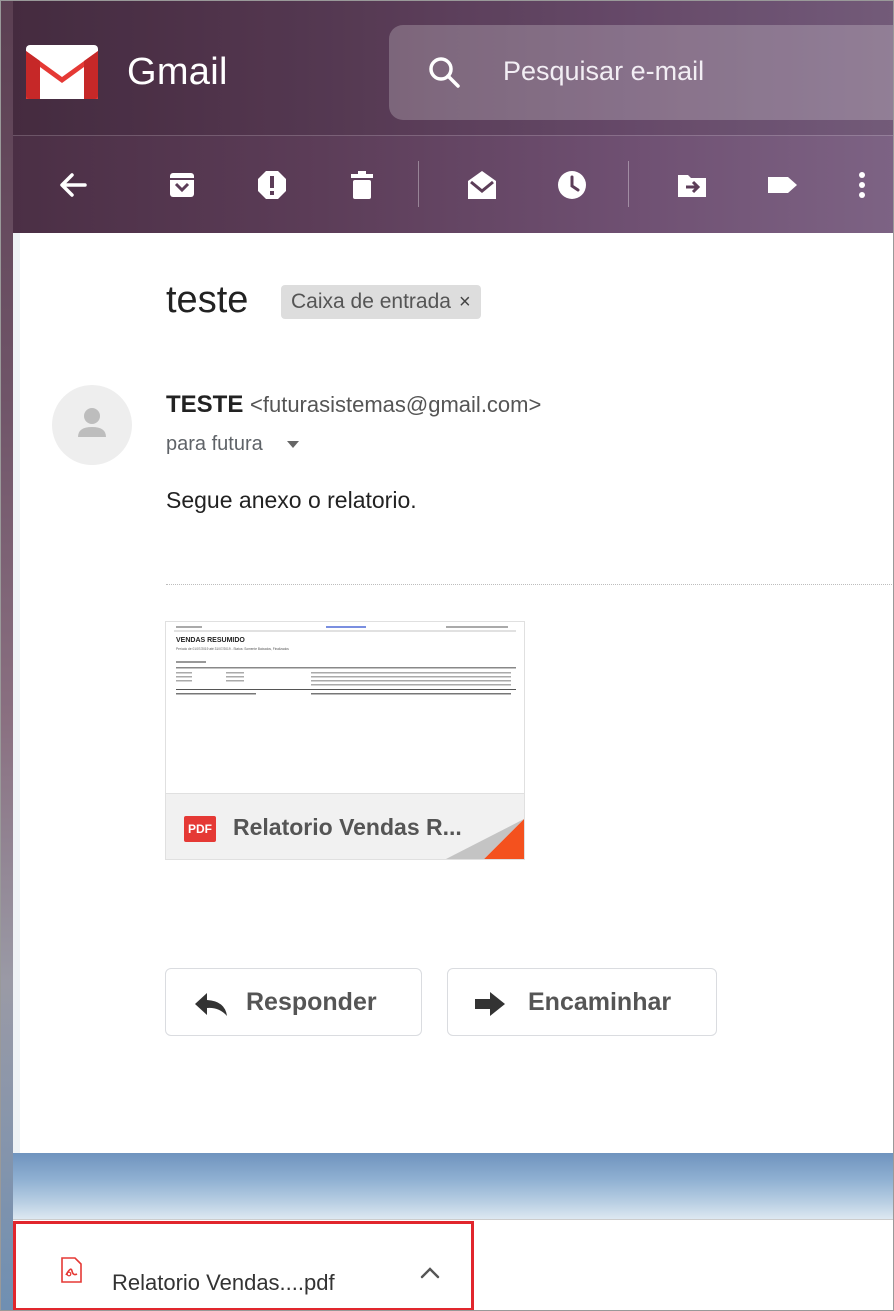 The image size is (894, 1311). What do you see at coordinates (71, 1270) in the screenshot?
I see `pdf-file-icon` at bounding box center [71, 1270].